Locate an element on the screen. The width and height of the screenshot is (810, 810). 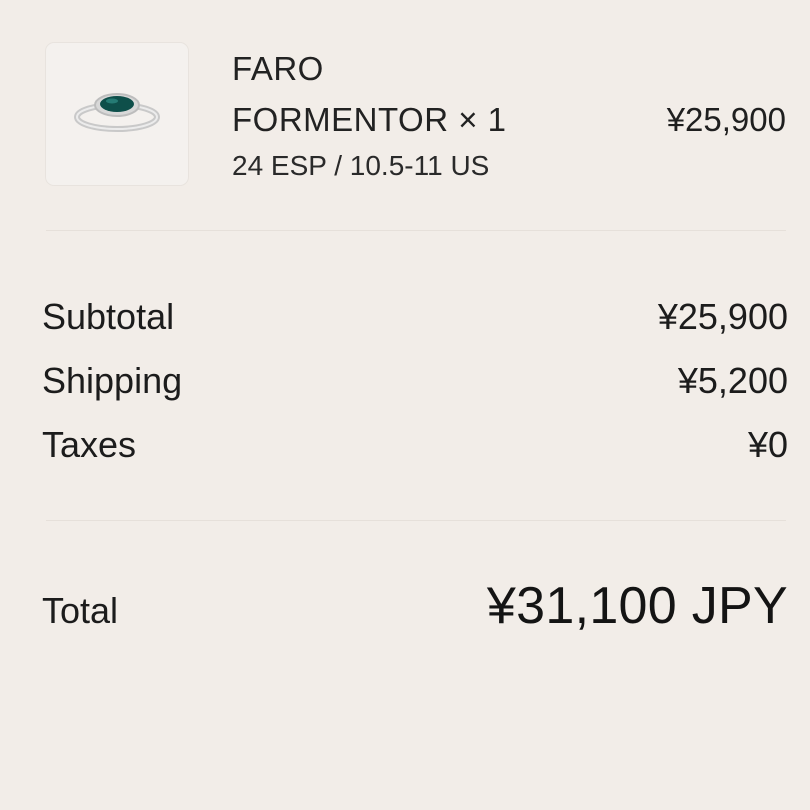
taxes-row: Taxes ¥0 is located at coordinates (415, 445).